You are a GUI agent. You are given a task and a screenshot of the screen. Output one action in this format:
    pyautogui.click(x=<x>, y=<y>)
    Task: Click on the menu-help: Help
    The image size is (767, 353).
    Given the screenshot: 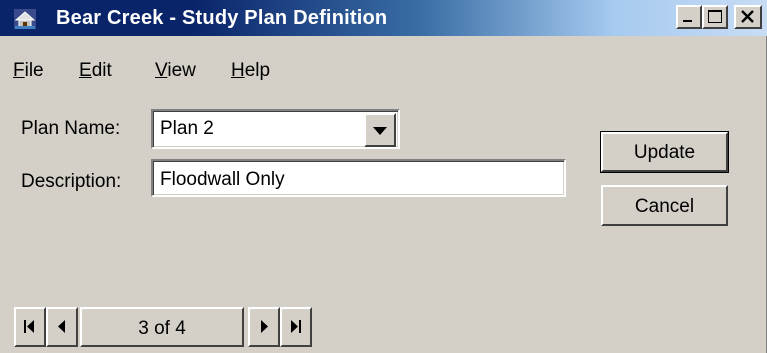 What is the action you would take?
    pyautogui.click(x=250, y=71)
    